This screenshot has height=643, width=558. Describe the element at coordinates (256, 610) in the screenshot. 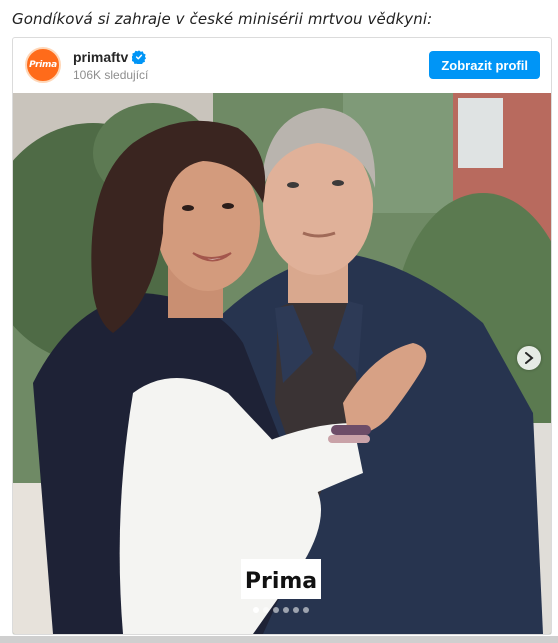

I see `carousel-dot-active` at that location.